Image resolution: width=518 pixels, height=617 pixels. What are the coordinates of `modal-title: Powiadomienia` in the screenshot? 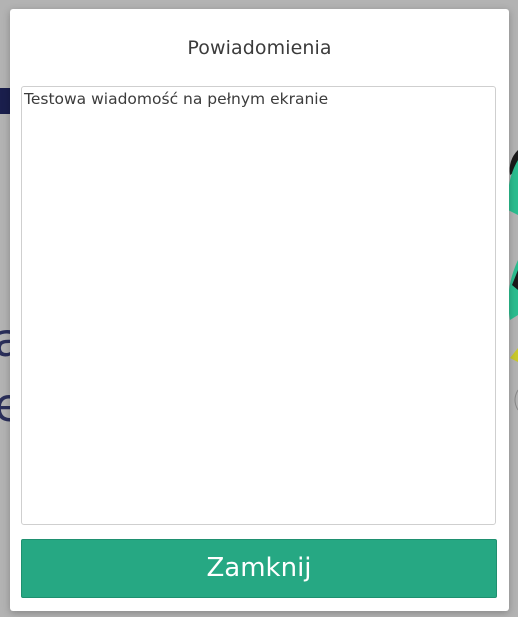 It's located at (259, 48).